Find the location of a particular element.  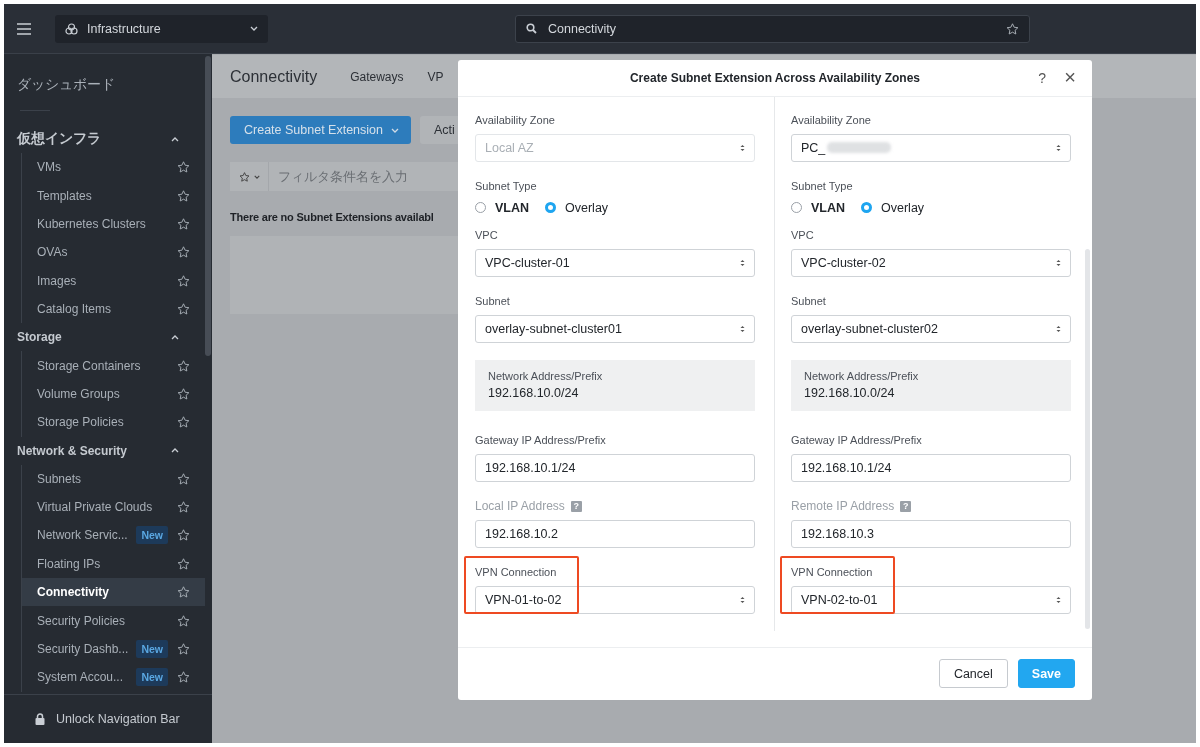

search-field: Connectivity is located at coordinates (772, 28).